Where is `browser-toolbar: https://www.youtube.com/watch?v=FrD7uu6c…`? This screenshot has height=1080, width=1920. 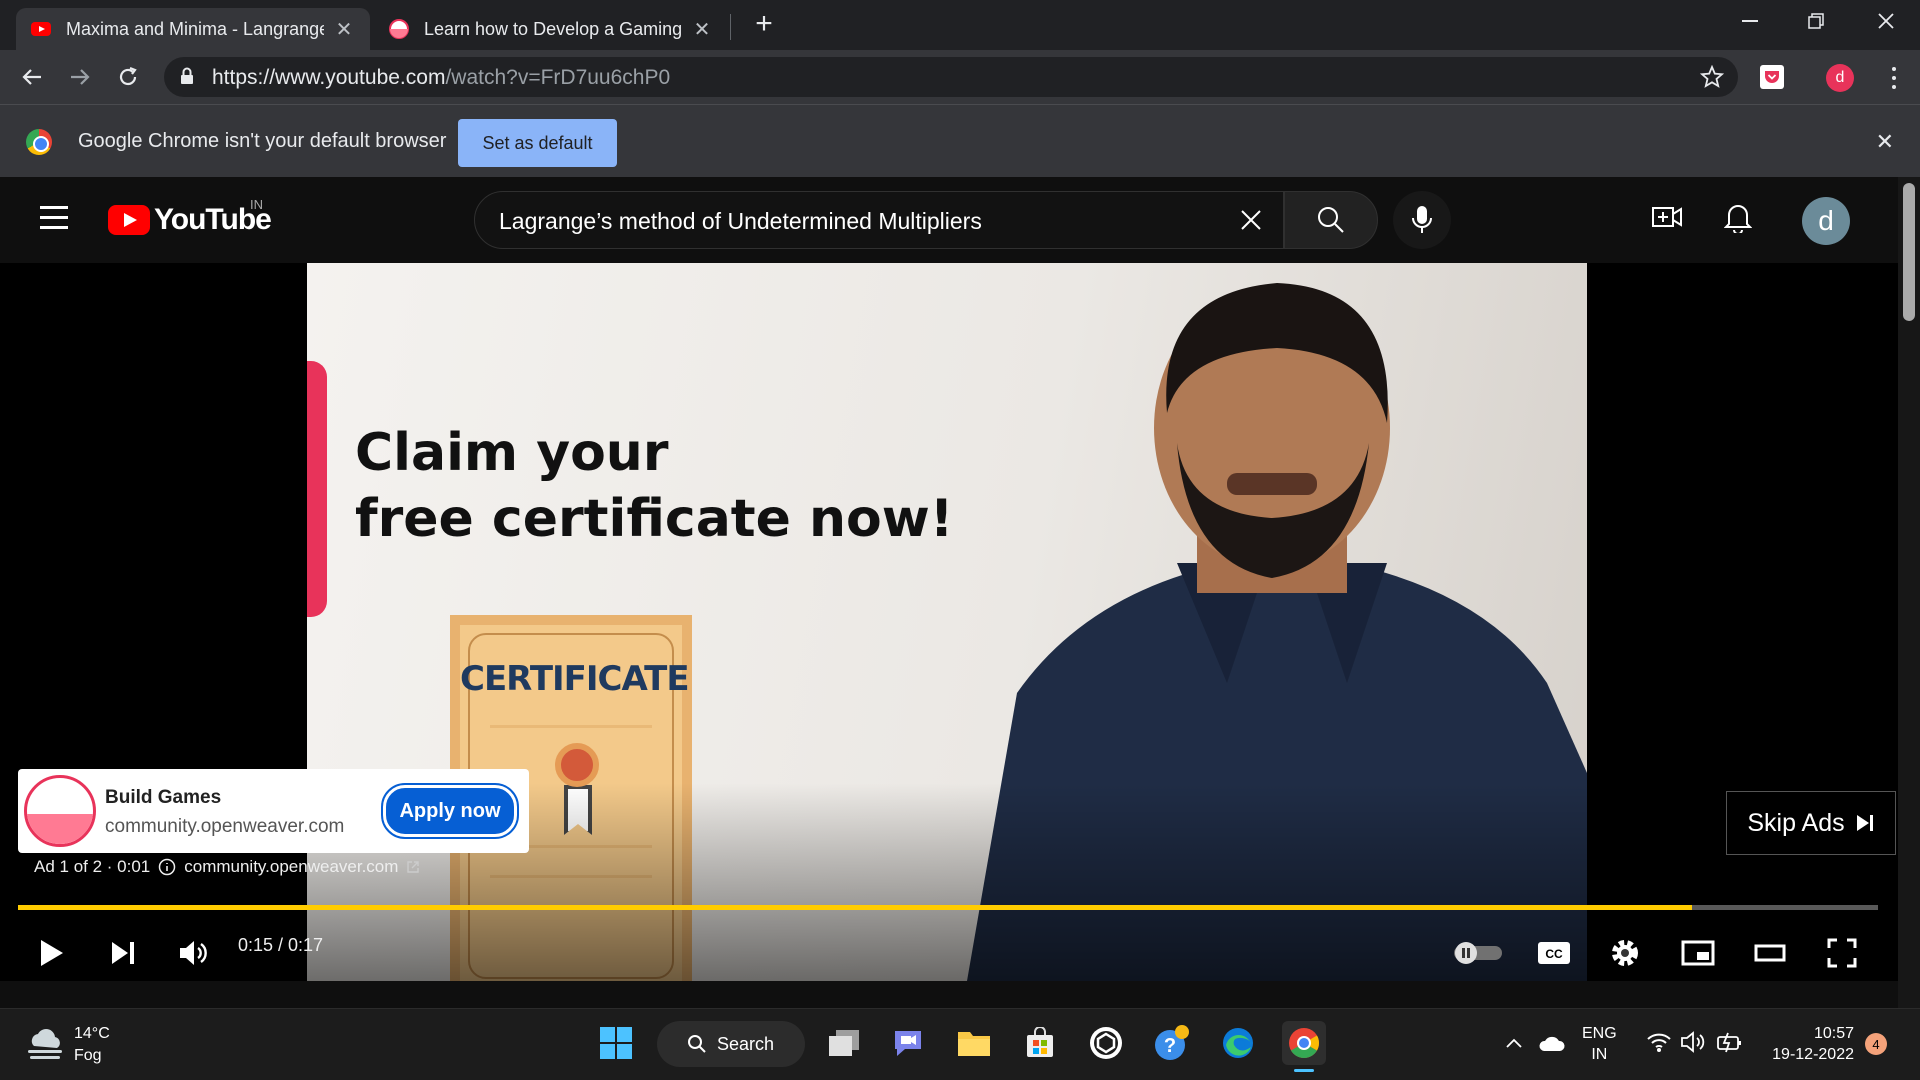 browser-toolbar: https://www.youtube.com/watch?v=FrD7uu6c… is located at coordinates (960, 77).